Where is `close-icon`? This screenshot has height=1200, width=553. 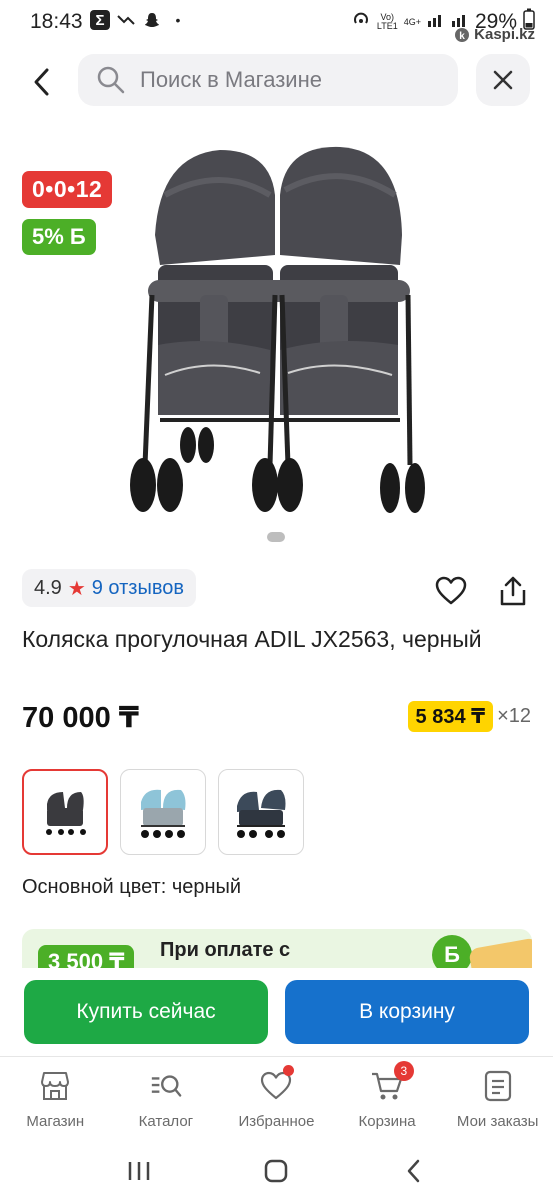 close-icon is located at coordinates (503, 80).